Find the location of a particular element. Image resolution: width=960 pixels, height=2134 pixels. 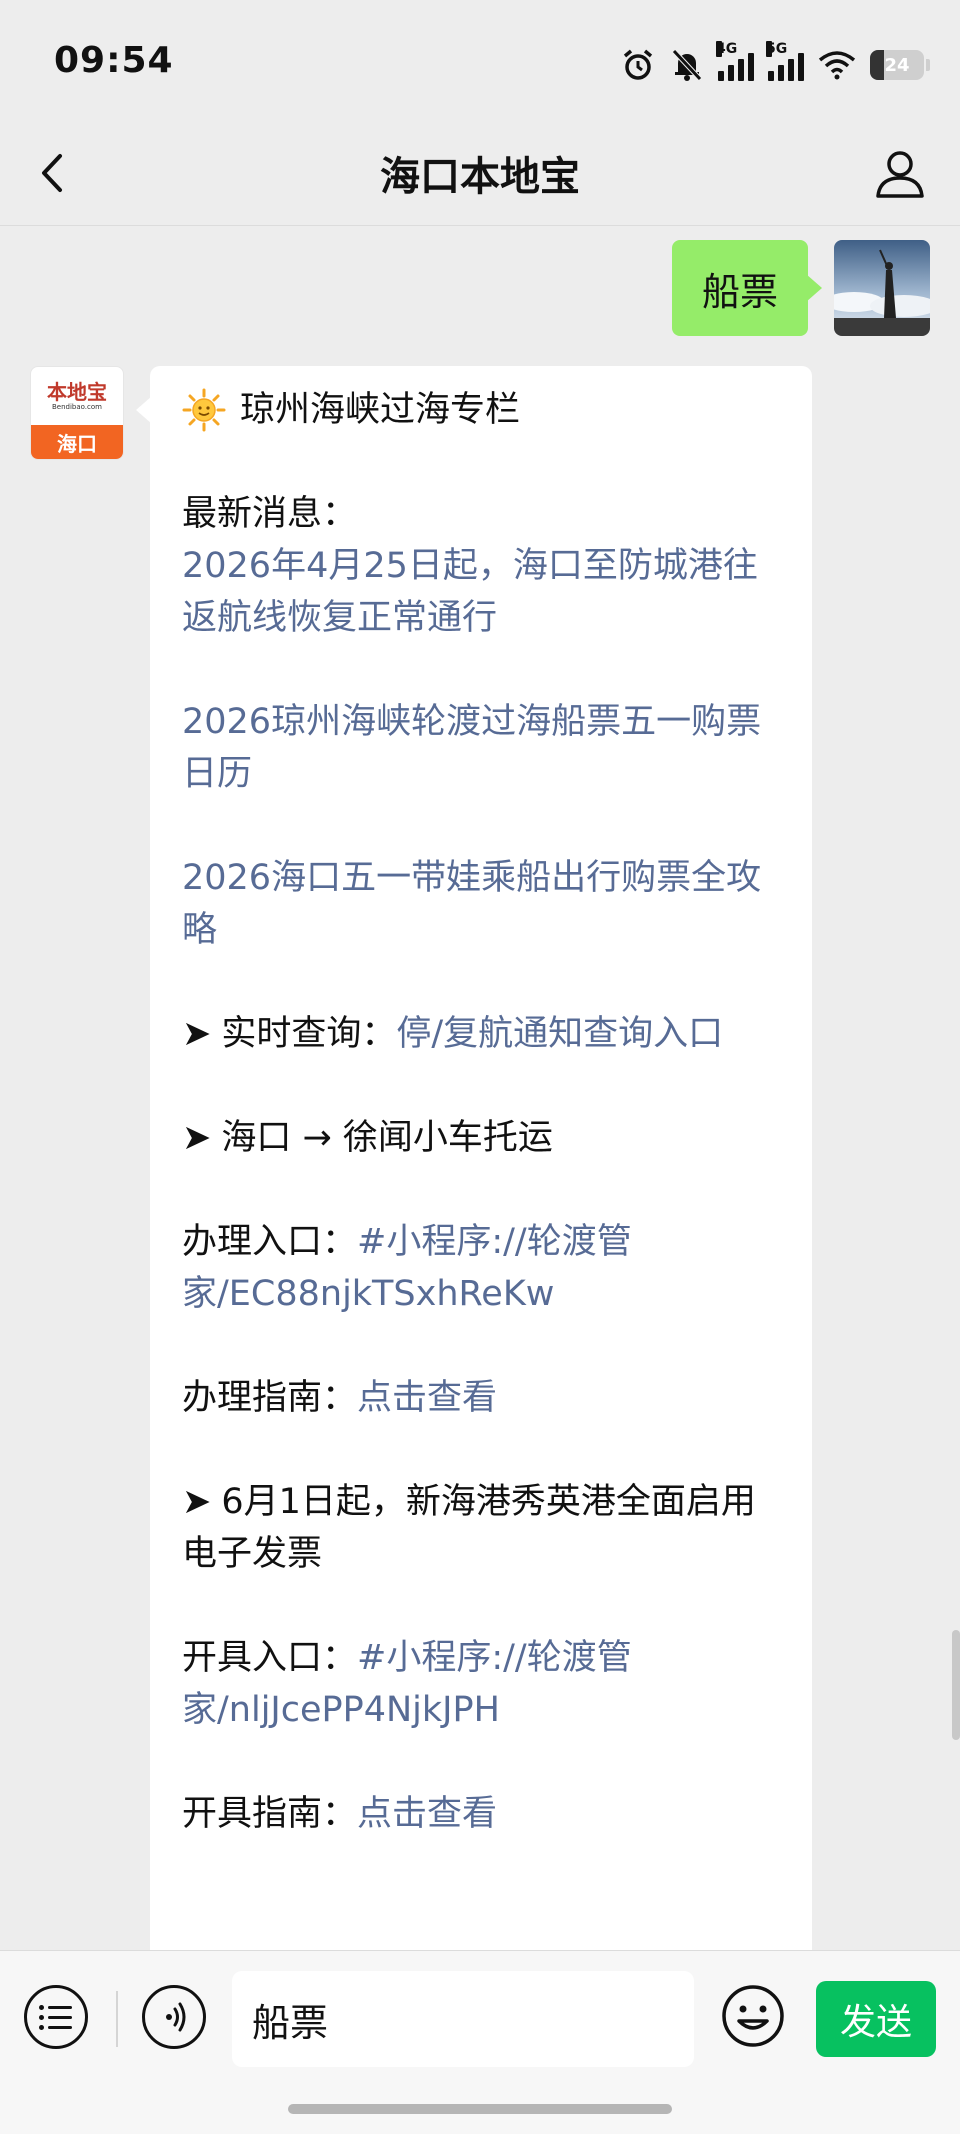

battery-icon: 24 is located at coordinates (900, 65).